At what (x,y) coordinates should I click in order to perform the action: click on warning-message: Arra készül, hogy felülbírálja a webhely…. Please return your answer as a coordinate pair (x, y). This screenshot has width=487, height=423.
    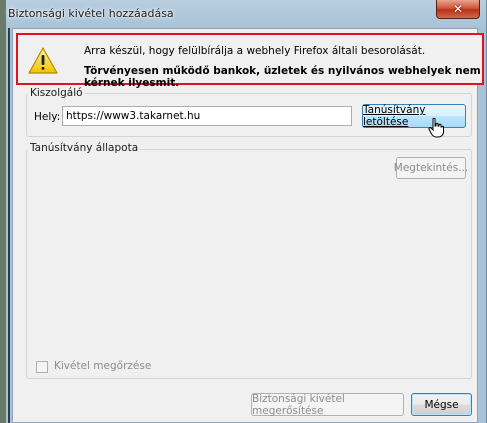
    Looking at the image, I should click on (255, 51).